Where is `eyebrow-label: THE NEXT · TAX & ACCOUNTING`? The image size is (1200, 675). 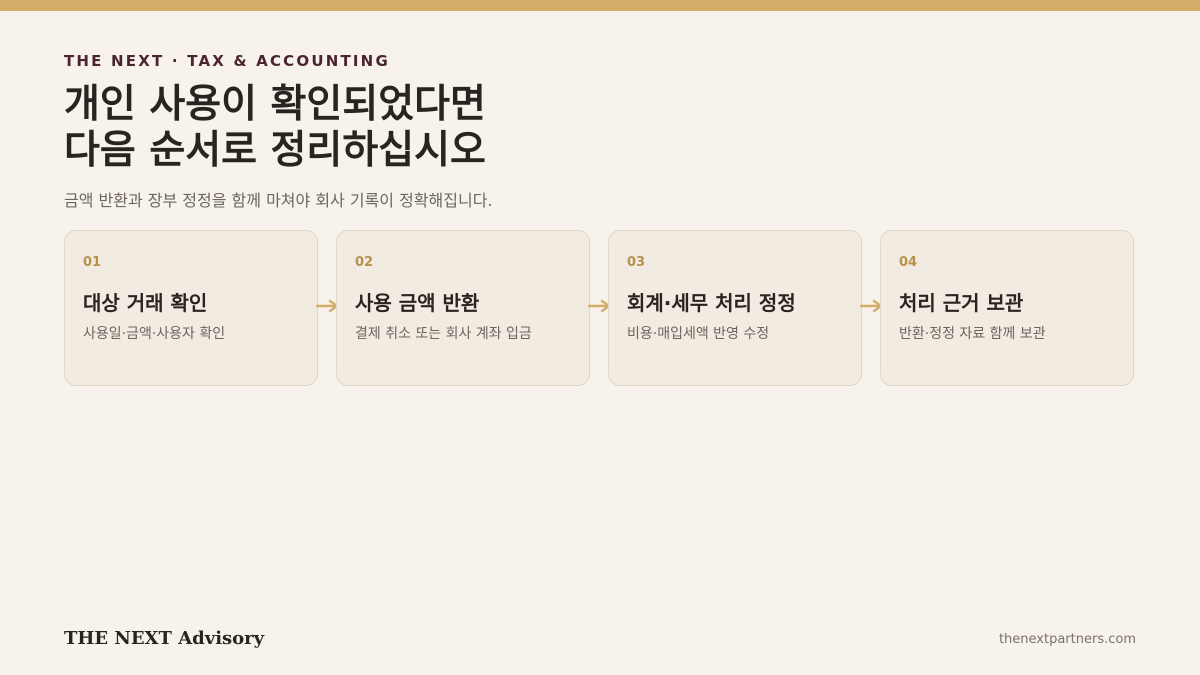
eyebrow-label: THE NEXT · TAX & ACCOUNTING is located at coordinates (227, 61).